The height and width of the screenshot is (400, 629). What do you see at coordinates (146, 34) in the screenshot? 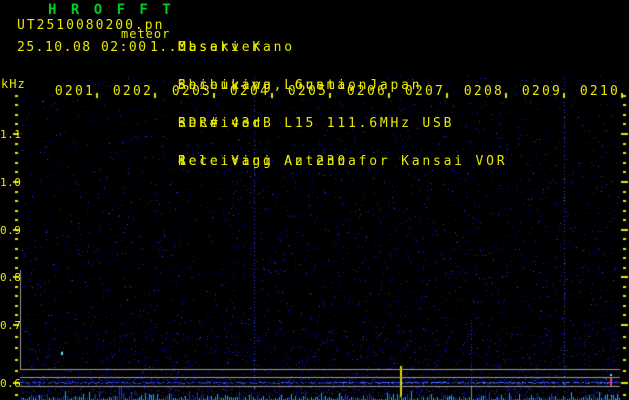
I see `observatory-code-label: meteor` at bounding box center [146, 34].